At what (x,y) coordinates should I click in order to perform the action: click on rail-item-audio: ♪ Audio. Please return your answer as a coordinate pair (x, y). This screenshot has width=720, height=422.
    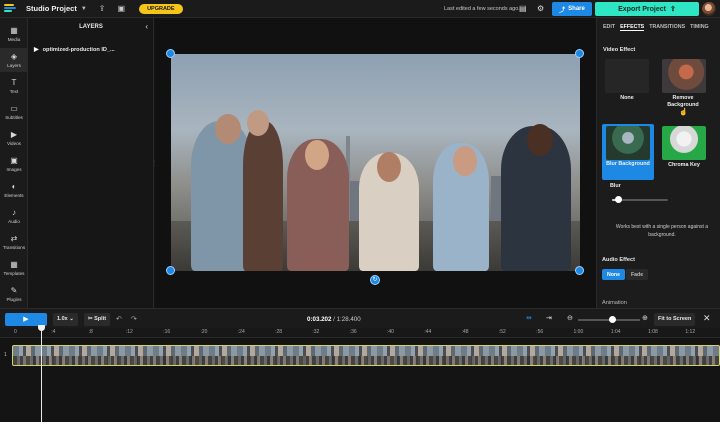
    Looking at the image, I should click on (14, 216).